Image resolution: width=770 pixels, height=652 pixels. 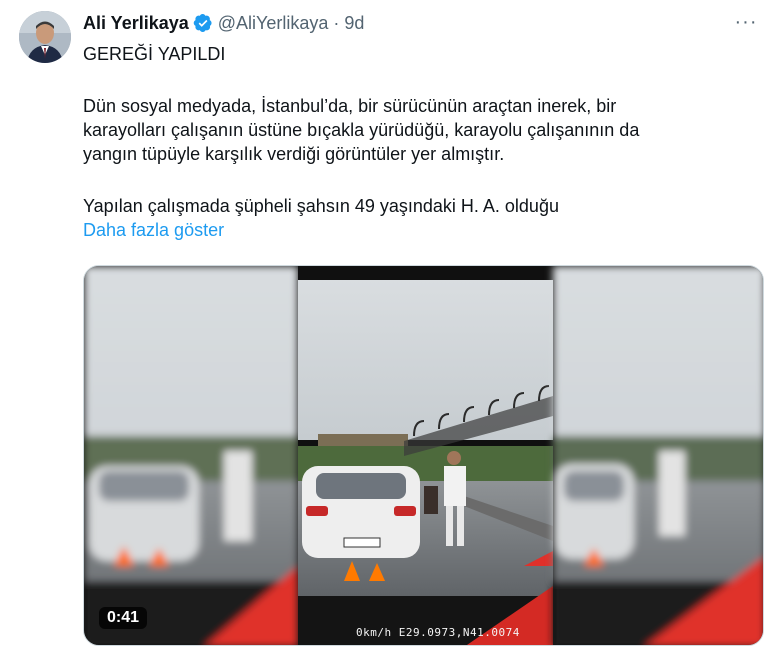 I want to click on avatar-image, so click(x=45, y=37).